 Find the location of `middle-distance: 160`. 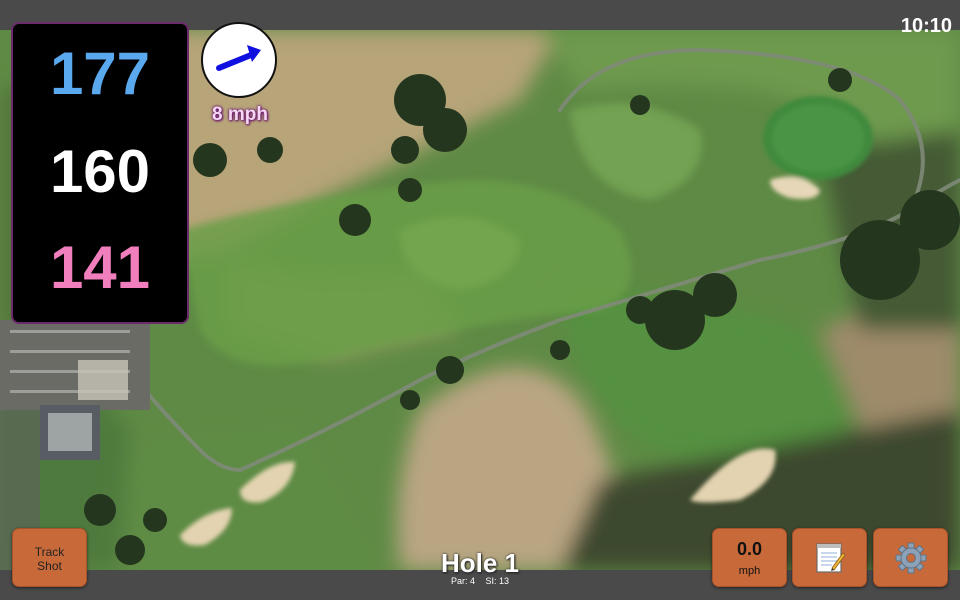

middle-distance: 160 is located at coordinates (100, 171).